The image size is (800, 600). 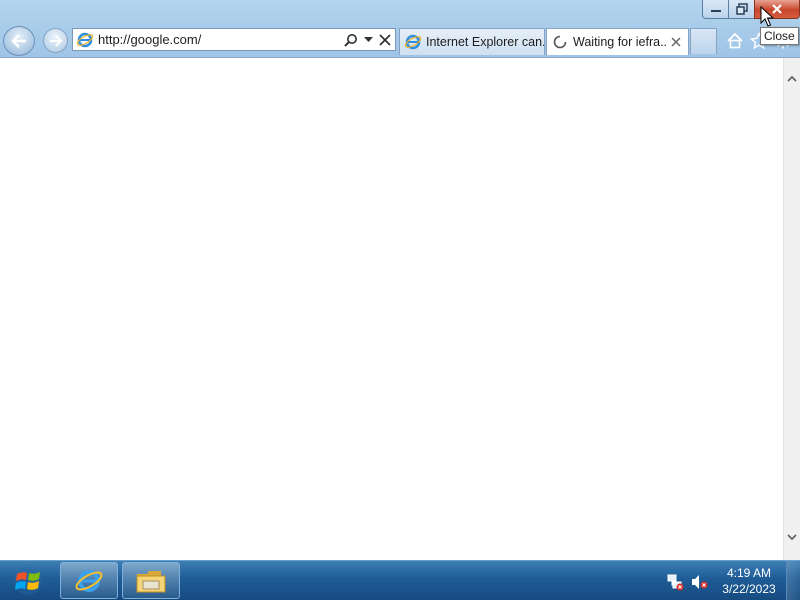 I want to click on close-icon, so click(x=676, y=42).